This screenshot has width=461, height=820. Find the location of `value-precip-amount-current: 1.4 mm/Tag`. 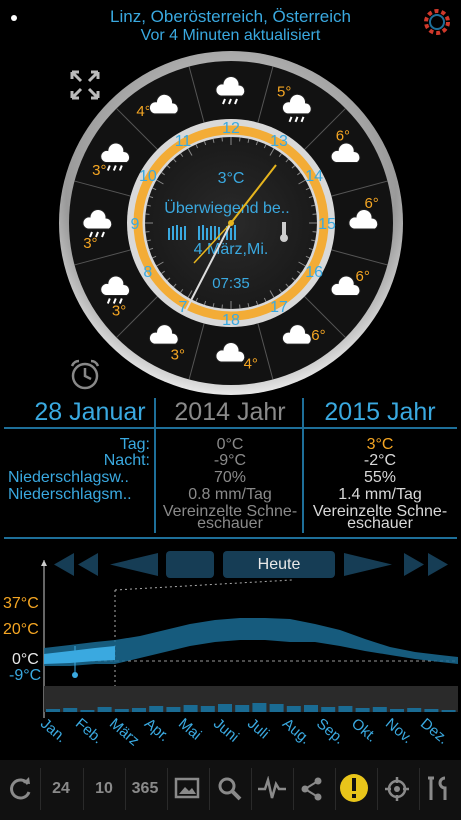

value-precip-amount-current: 1.4 mm/Tag is located at coordinates (380, 494).